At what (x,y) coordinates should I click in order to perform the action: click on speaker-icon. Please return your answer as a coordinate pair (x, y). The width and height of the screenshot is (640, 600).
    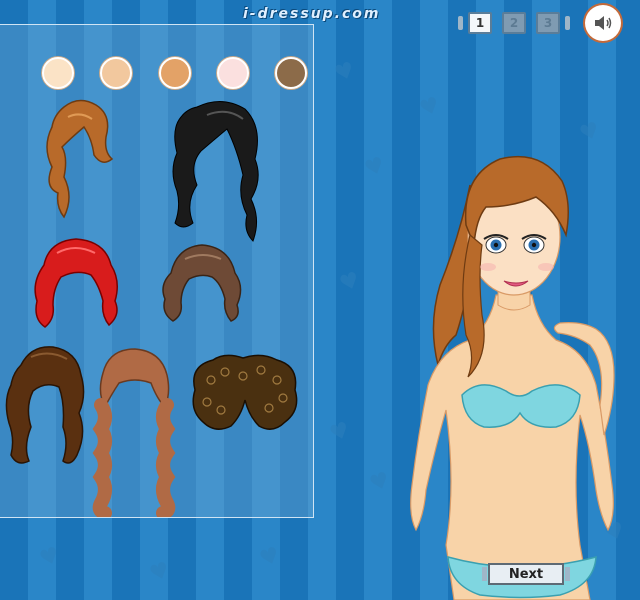
    Looking at the image, I should click on (603, 23).